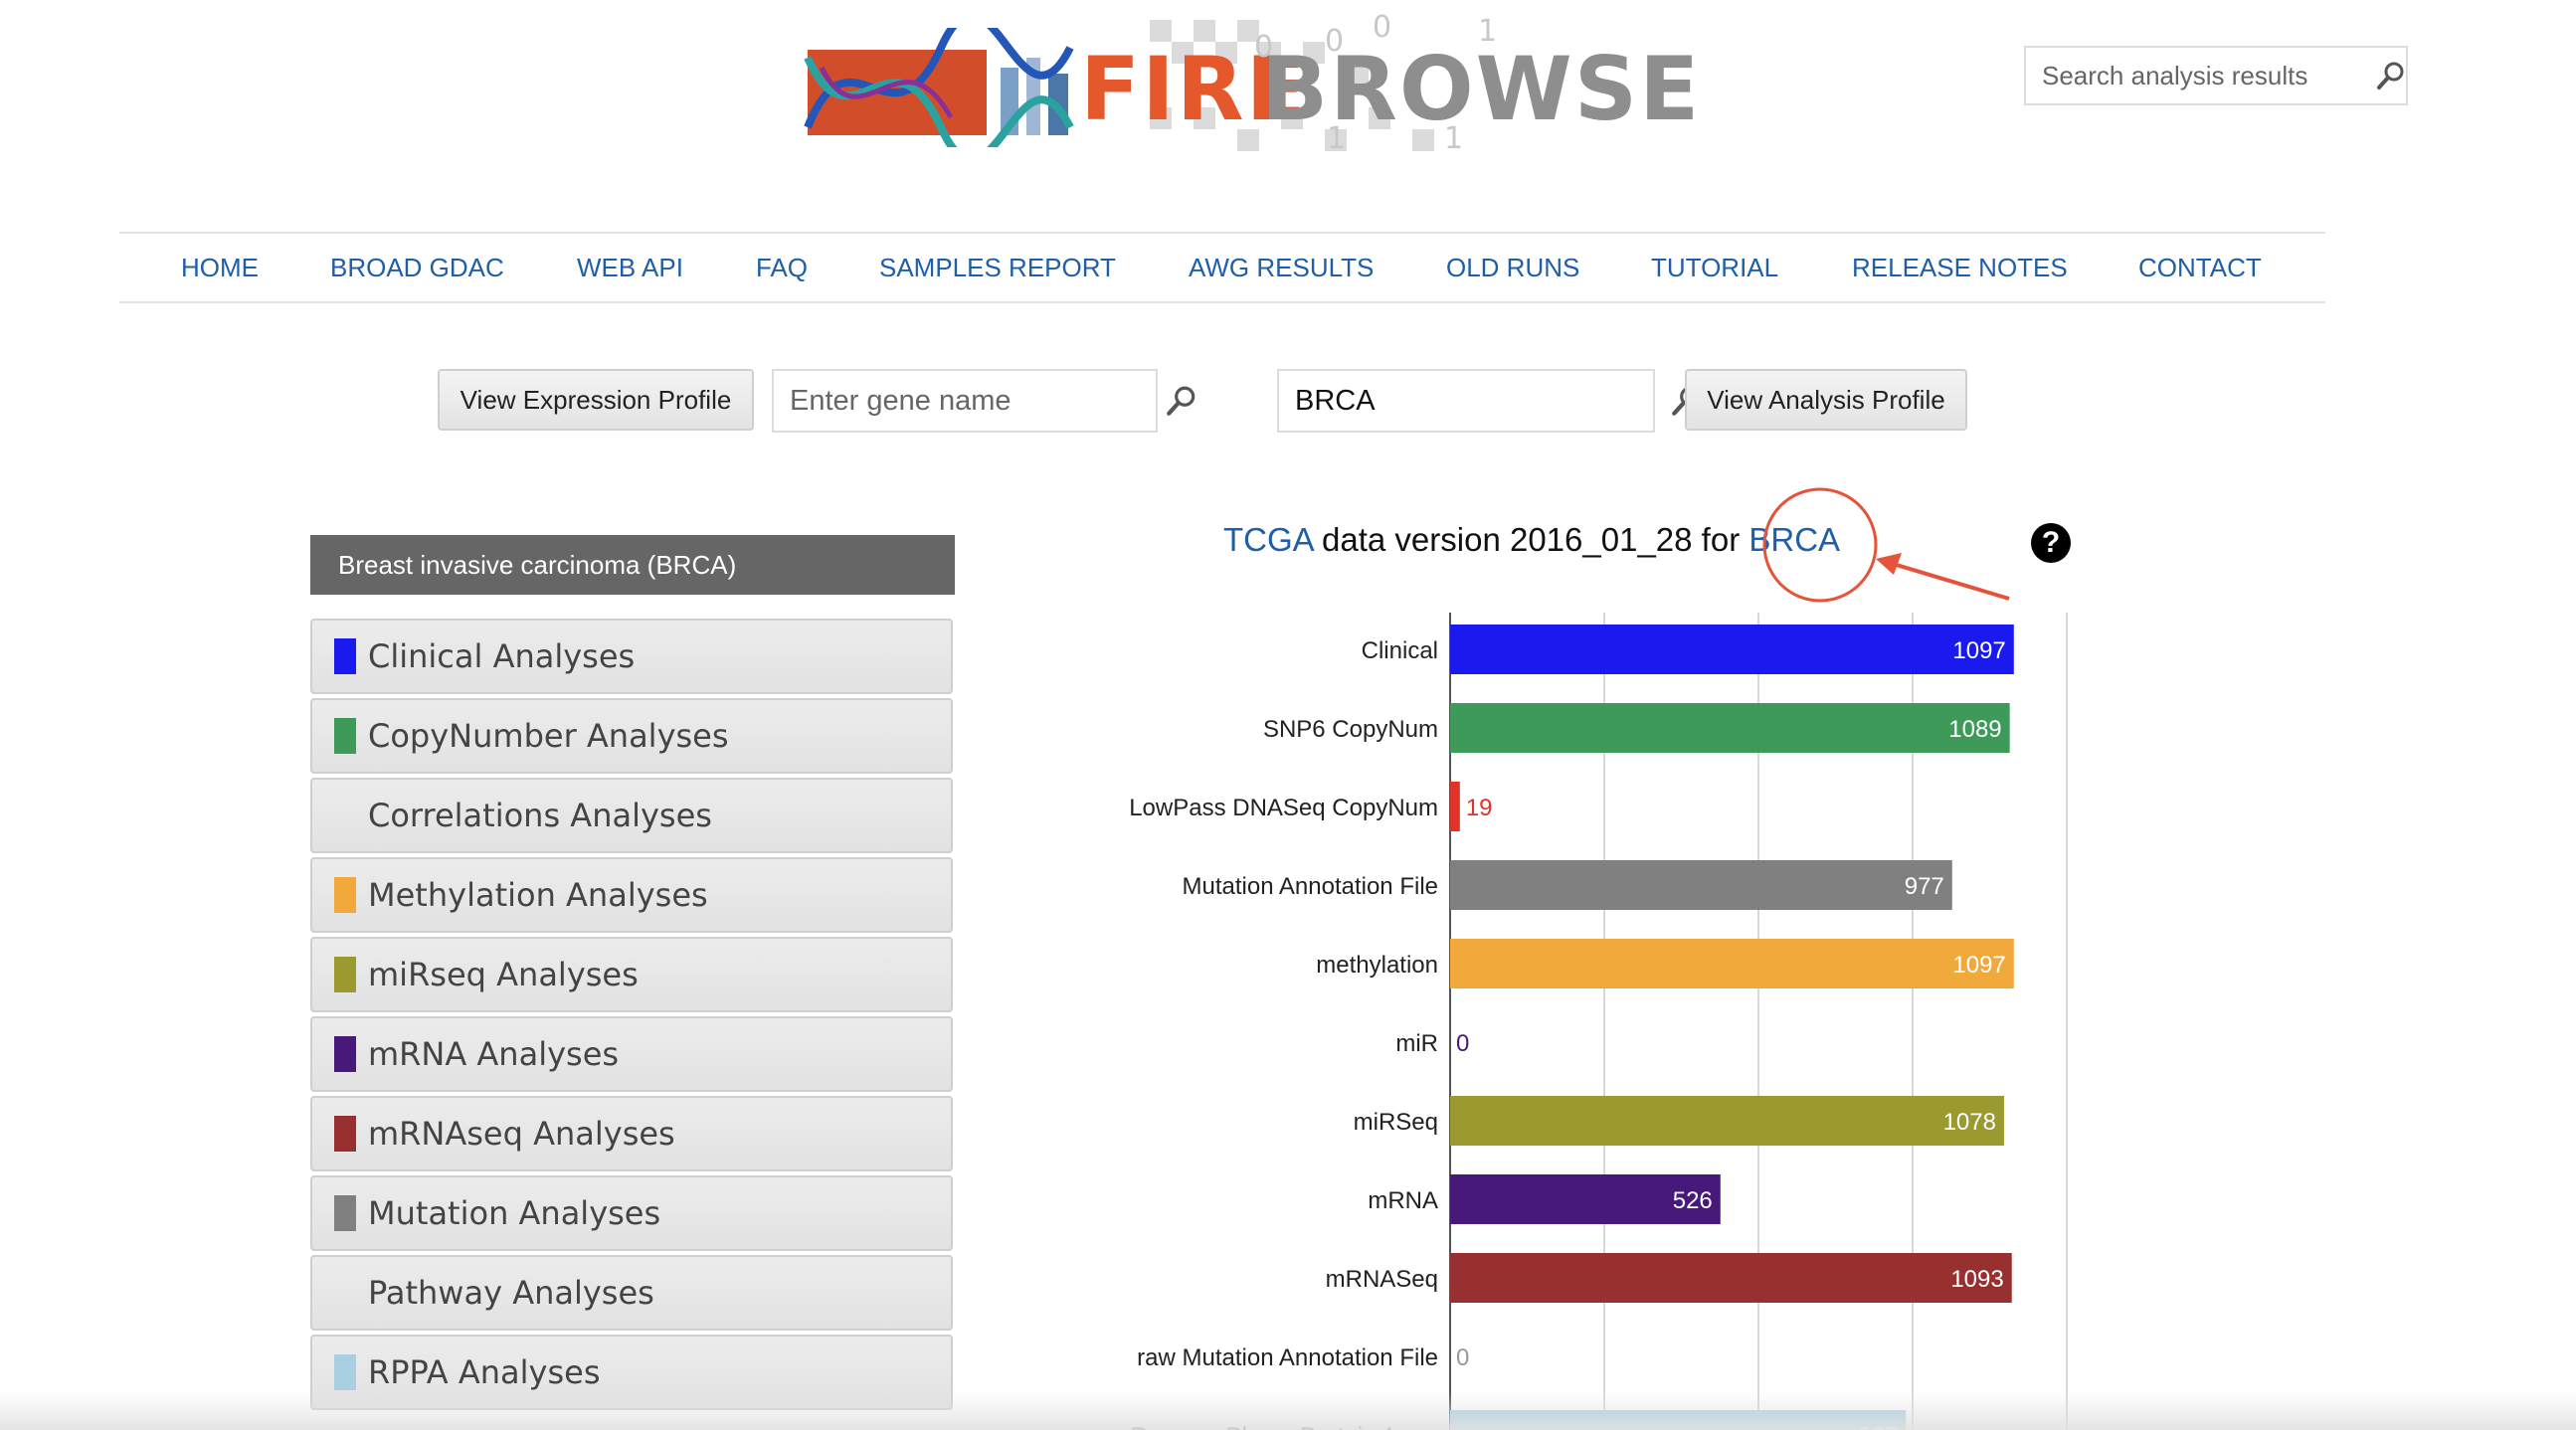  I want to click on analysis-item-mrna: mRNA Analyses, so click(631, 1054).